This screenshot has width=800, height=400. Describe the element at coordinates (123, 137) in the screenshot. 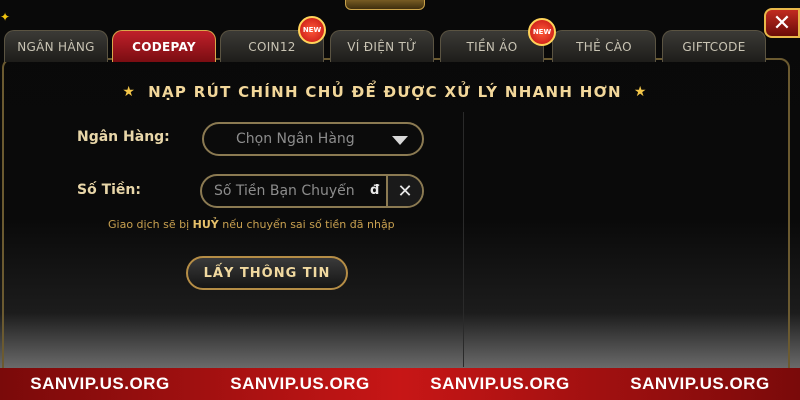

I see `bank-label: Ngân Hàng:` at that location.